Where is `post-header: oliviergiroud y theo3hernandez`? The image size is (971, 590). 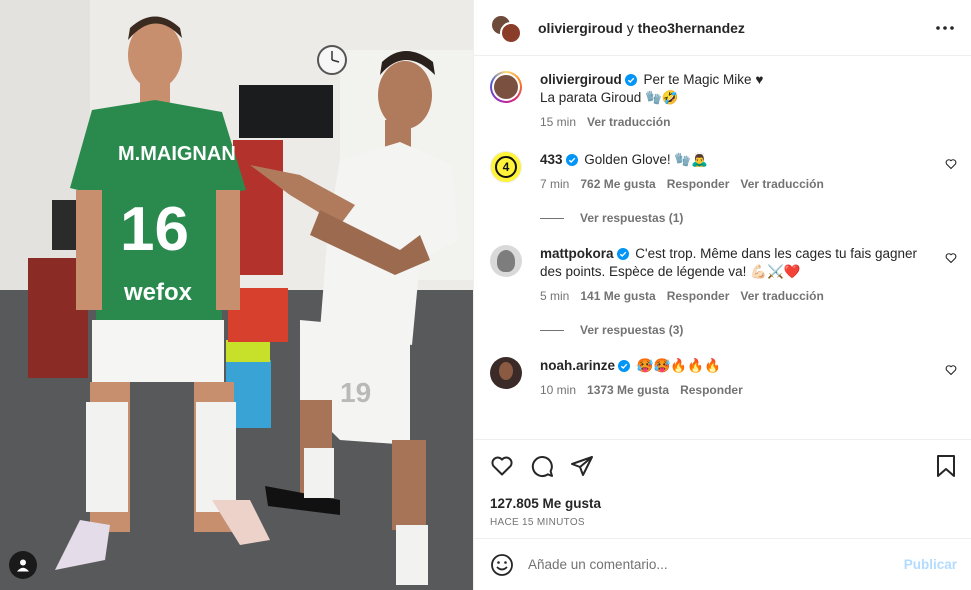 post-header: oliviergiroud y theo3hernandez is located at coordinates (722, 28).